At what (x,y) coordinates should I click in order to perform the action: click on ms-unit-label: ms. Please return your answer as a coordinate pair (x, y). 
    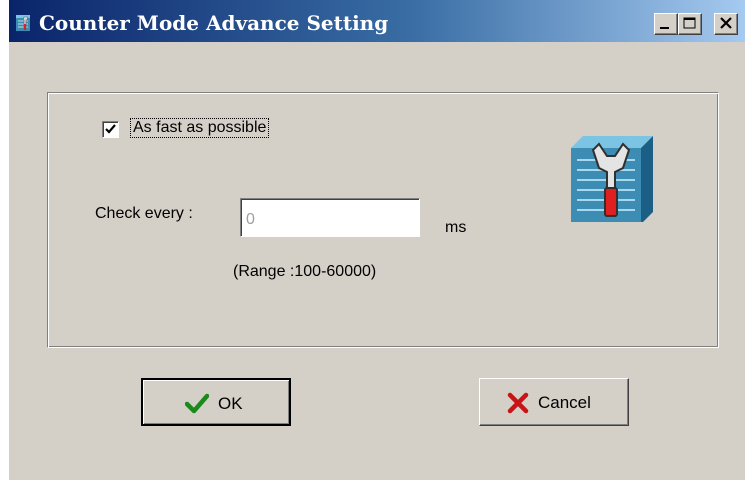
    Looking at the image, I should click on (456, 227).